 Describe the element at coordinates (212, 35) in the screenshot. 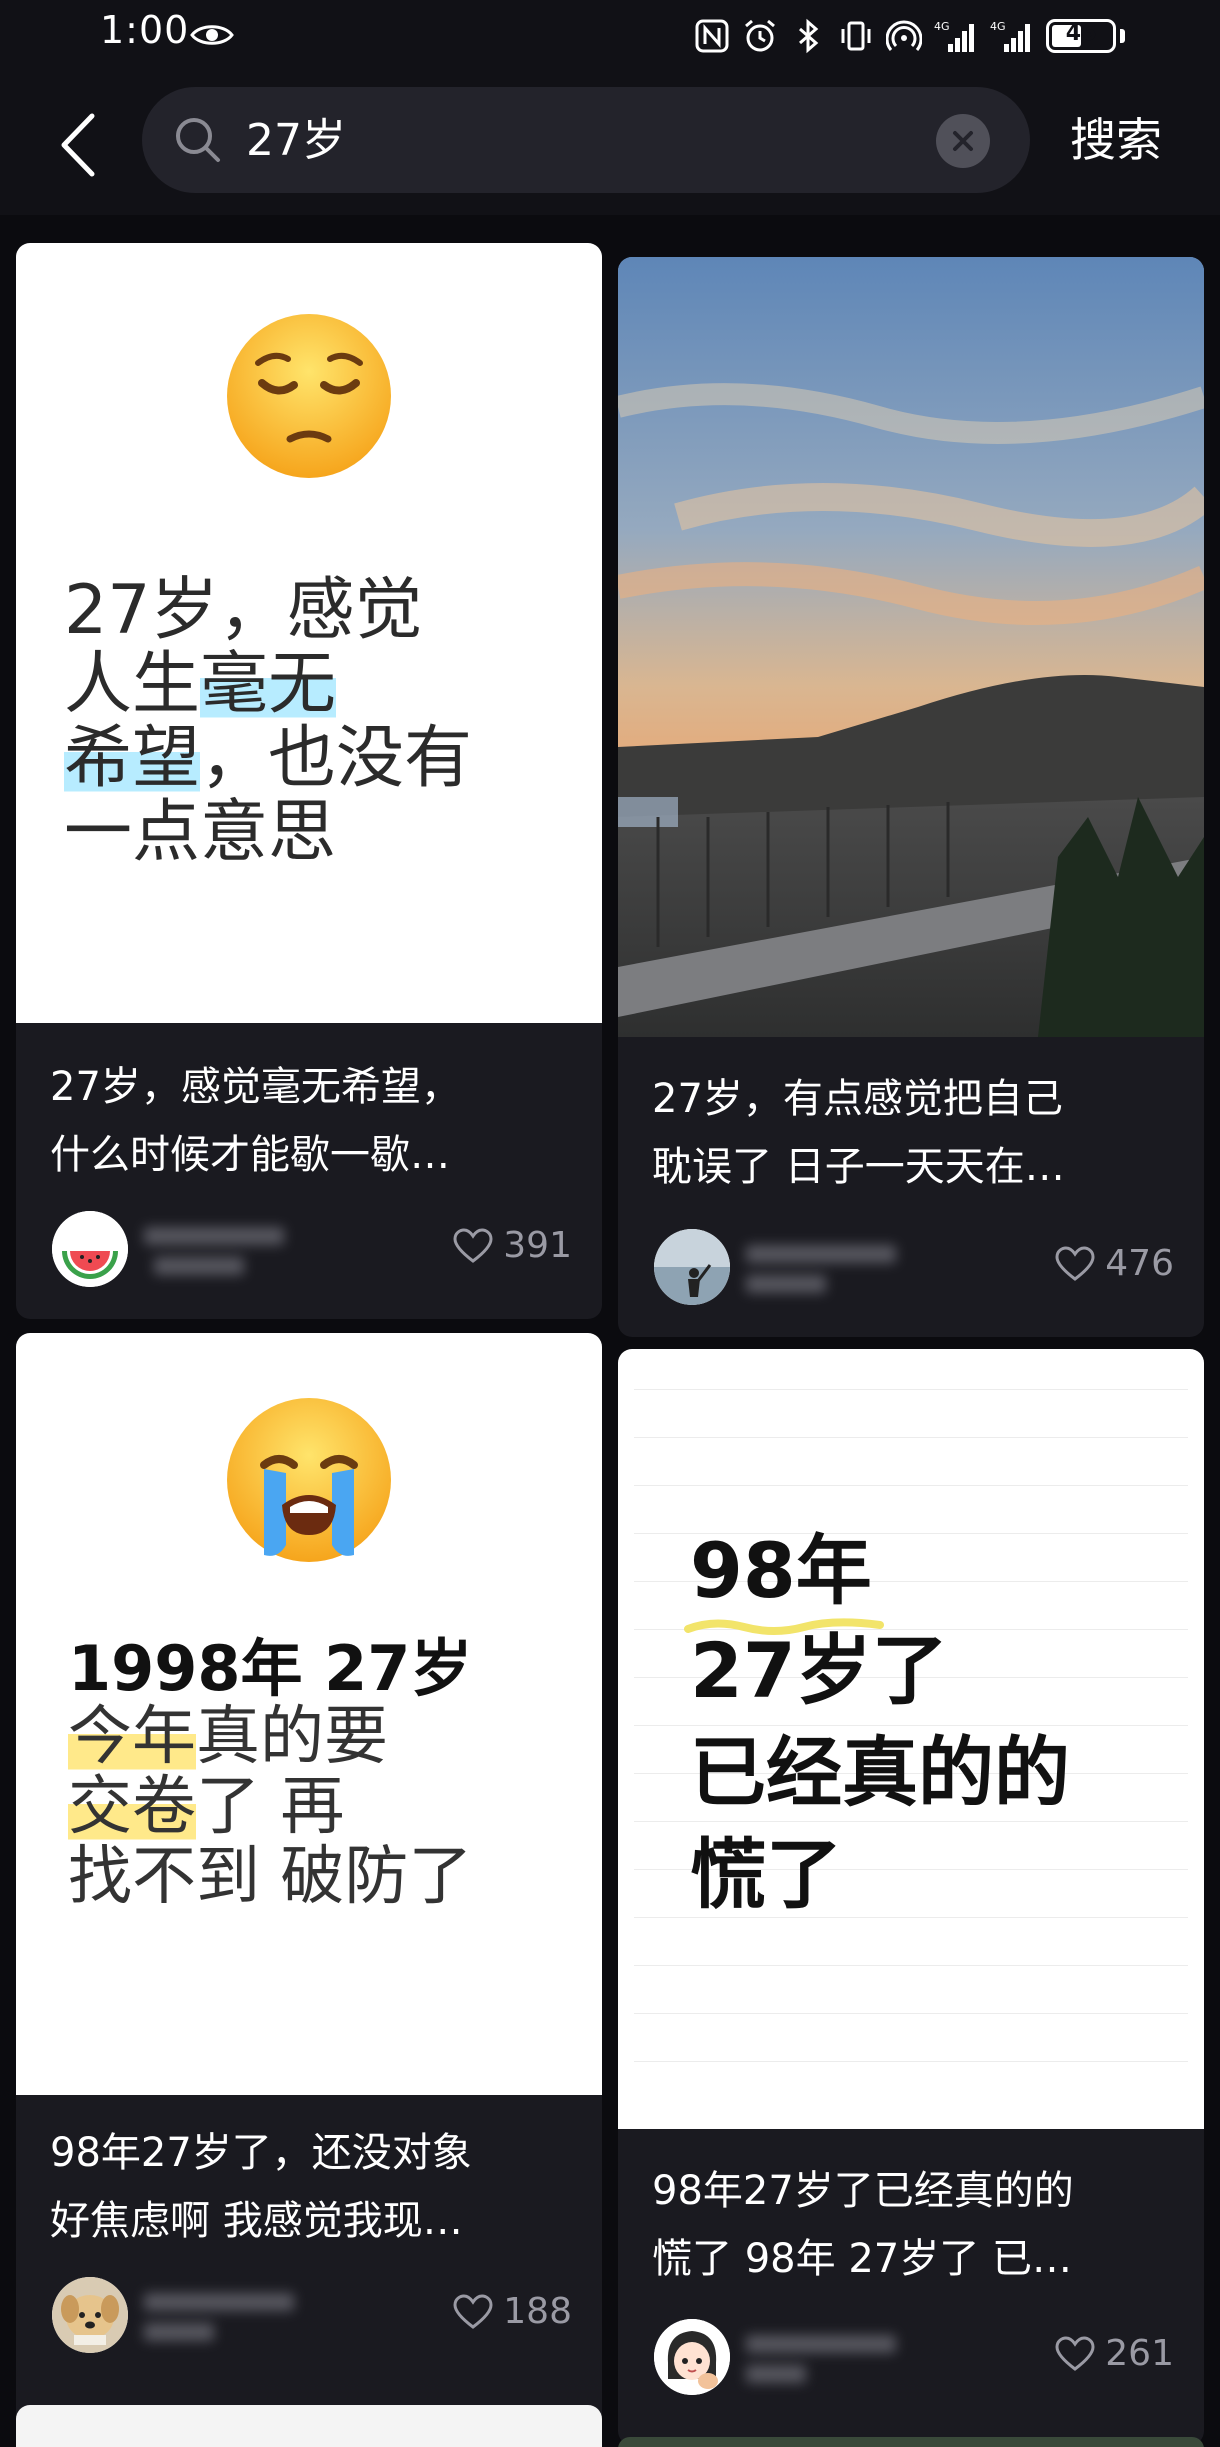

I see `eye-icon` at that location.